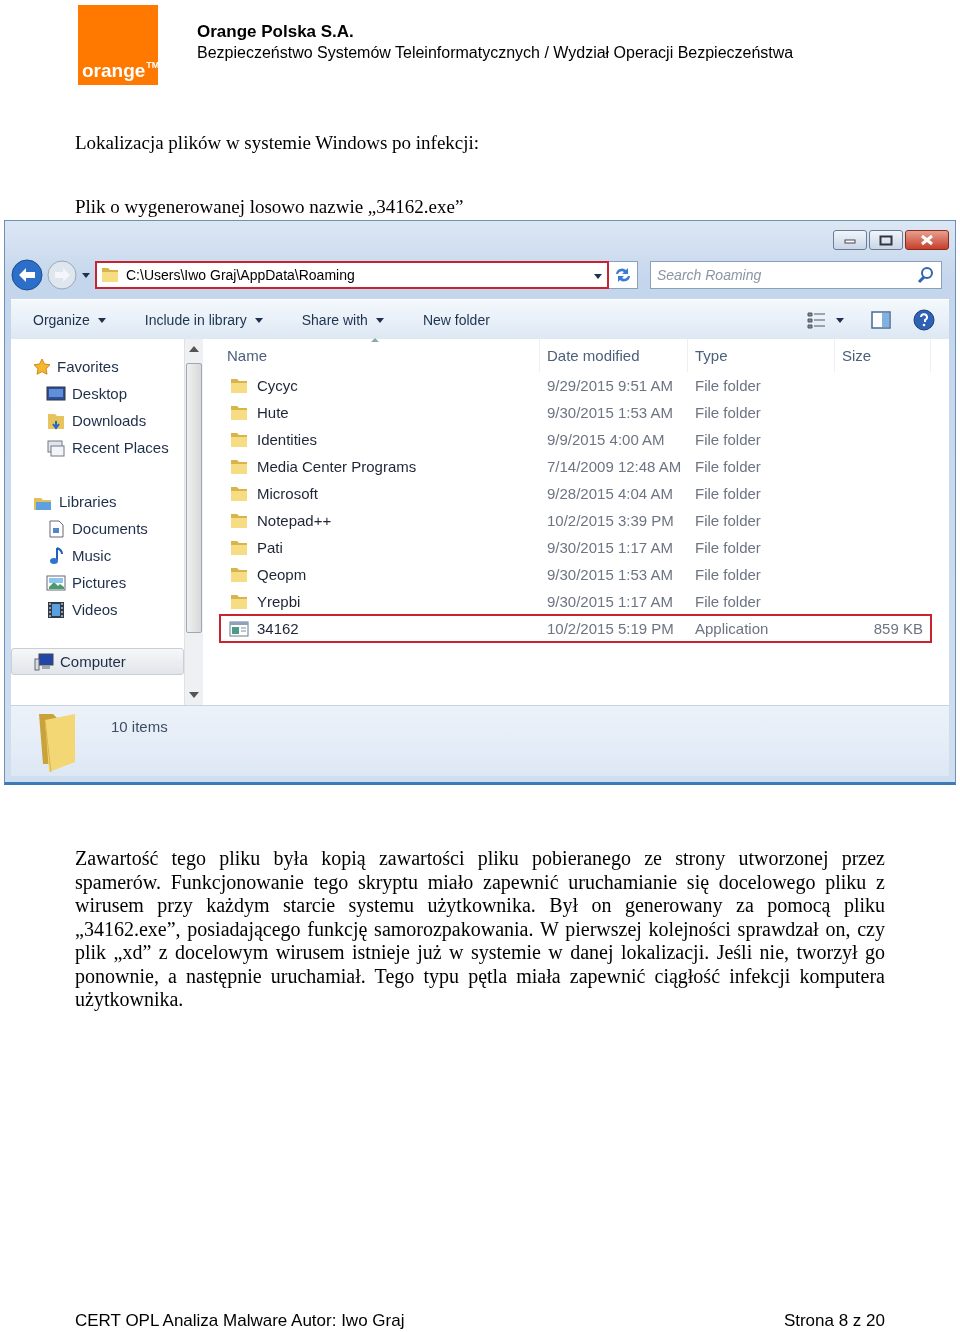 This screenshot has height=1332, width=960. What do you see at coordinates (56, 609) in the screenshot?
I see `film-strip-icon` at bounding box center [56, 609].